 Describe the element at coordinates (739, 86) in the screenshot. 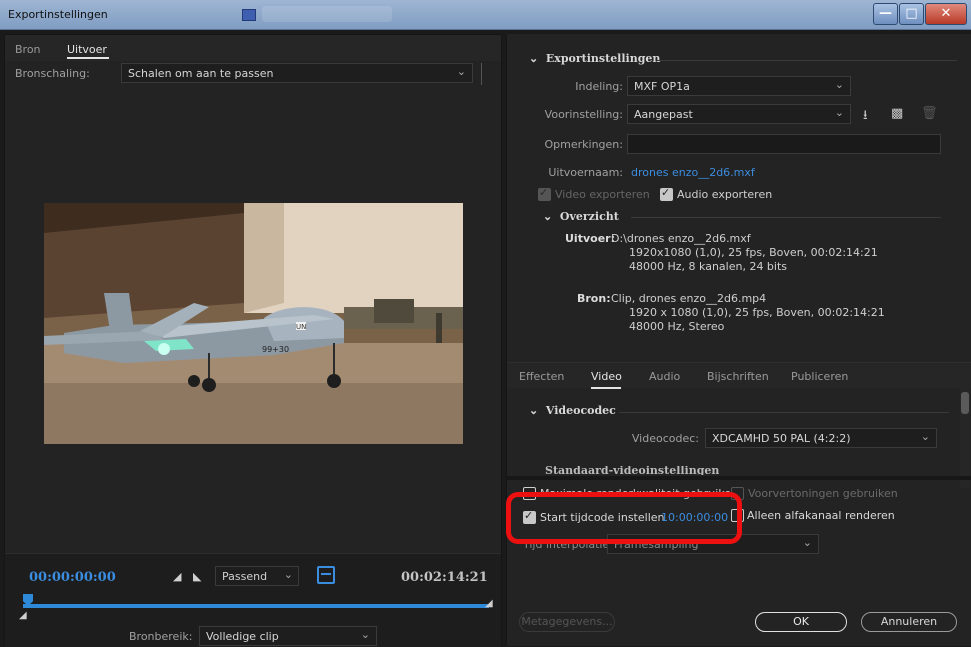

I see `format-dropdown: MXF OP1a ⌄` at that location.